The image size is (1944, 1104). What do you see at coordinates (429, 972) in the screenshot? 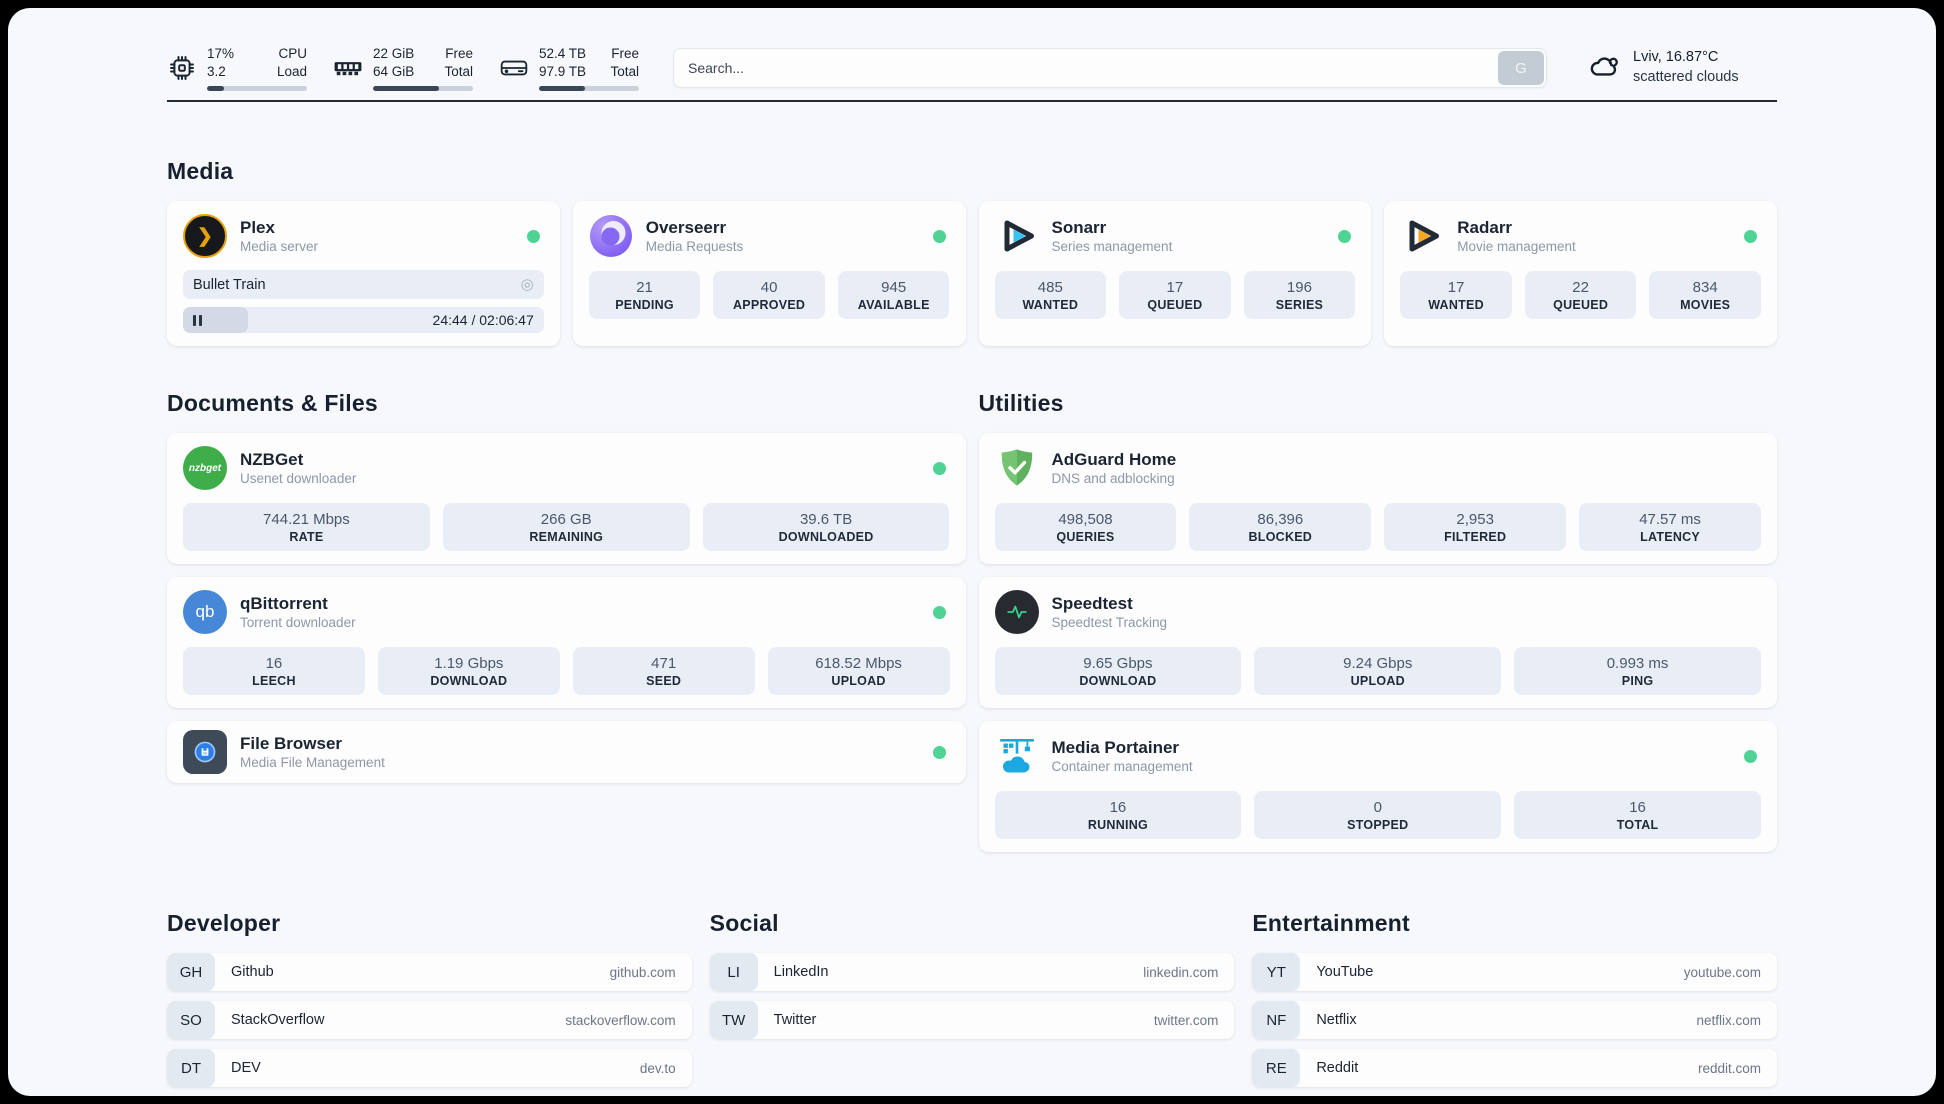
I see `link-row-github: GH Github github.com` at bounding box center [429, 972].